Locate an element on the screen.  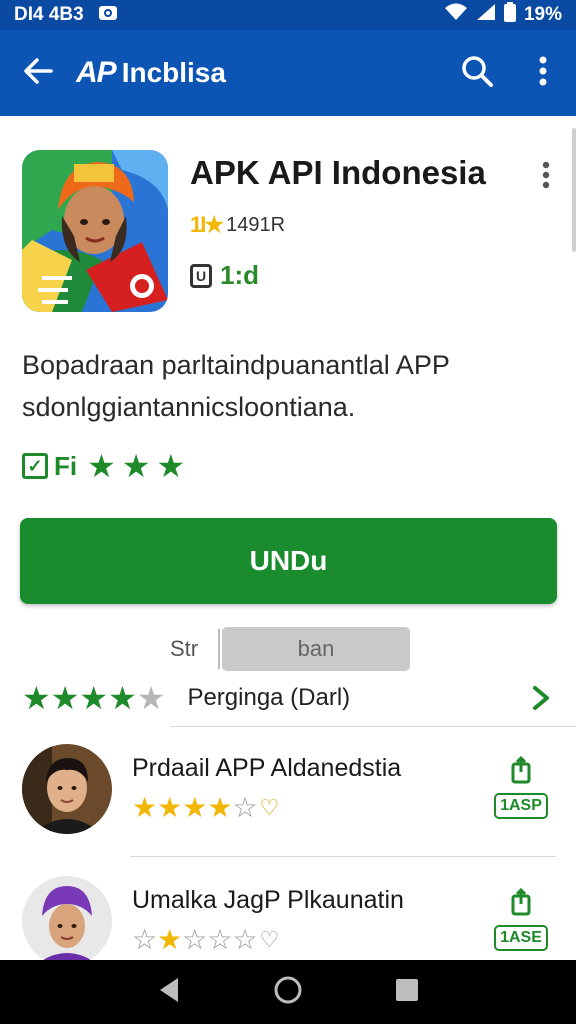
ratings-summary-row: ★ ★ ★ ★ ★ Perginga (Darl) is located at coordinates (289, 698).